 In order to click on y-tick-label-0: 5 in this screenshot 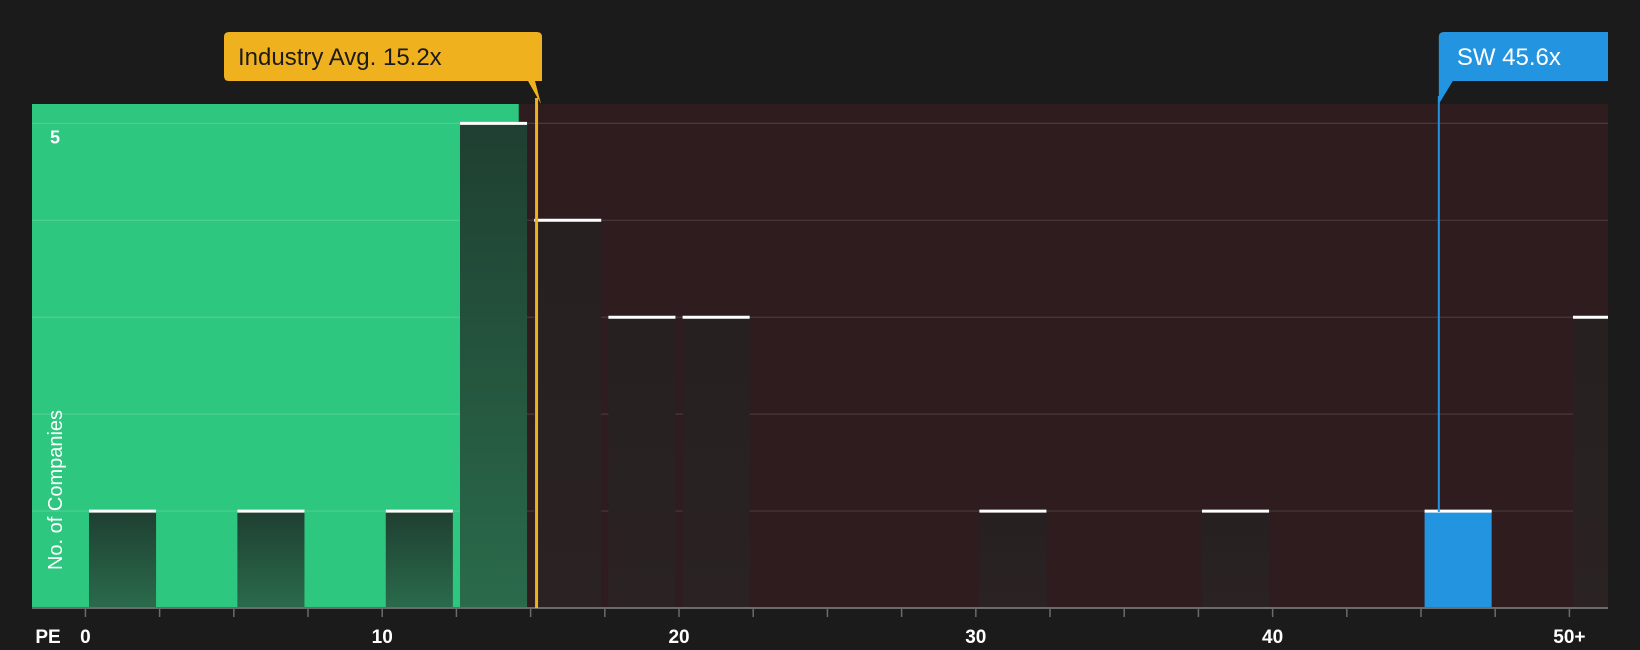, I will do `click(55, 137)`.